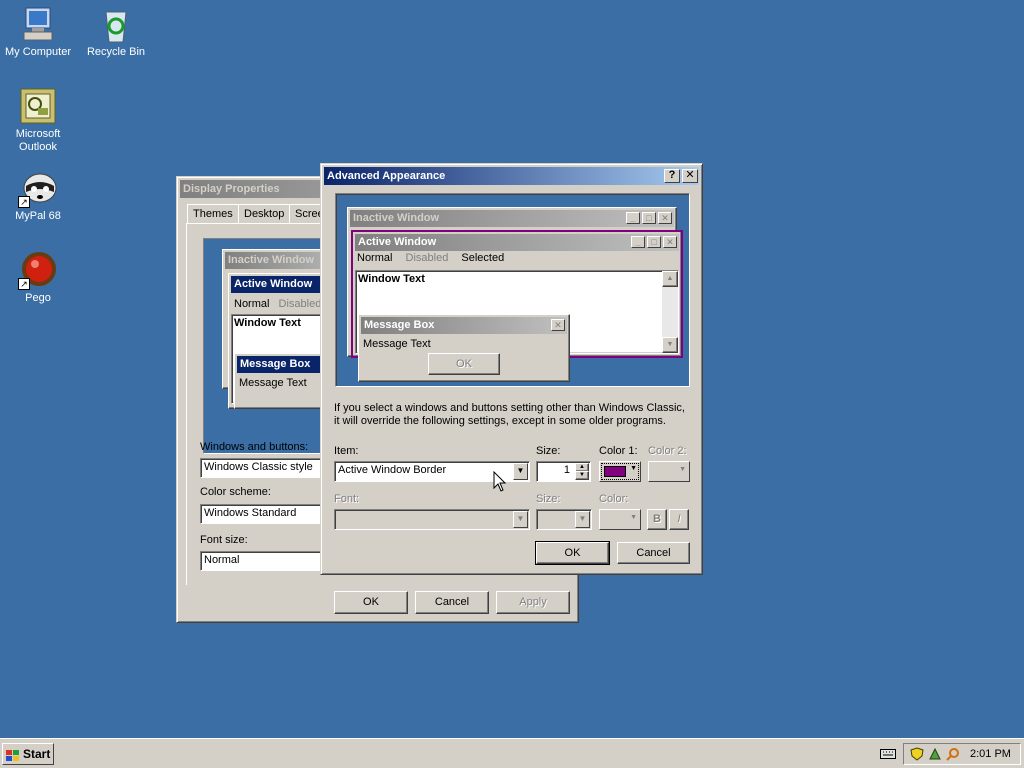 Image resolution: width=1024 pixels, height=768 pixels. I want to click on mouse-pointer-icon, so click(500, 483).